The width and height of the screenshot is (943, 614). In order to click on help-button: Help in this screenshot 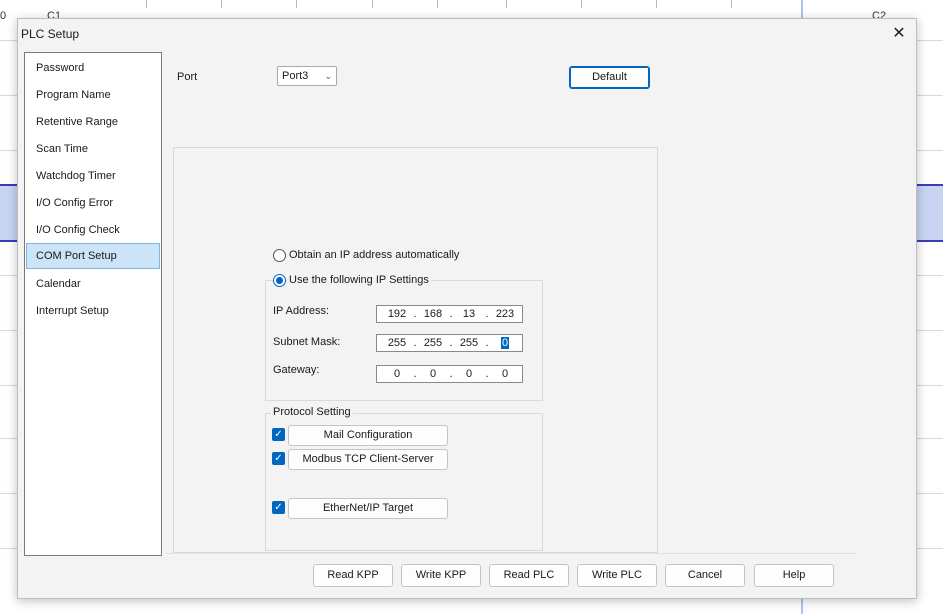, I will do `click(794, 575)`.